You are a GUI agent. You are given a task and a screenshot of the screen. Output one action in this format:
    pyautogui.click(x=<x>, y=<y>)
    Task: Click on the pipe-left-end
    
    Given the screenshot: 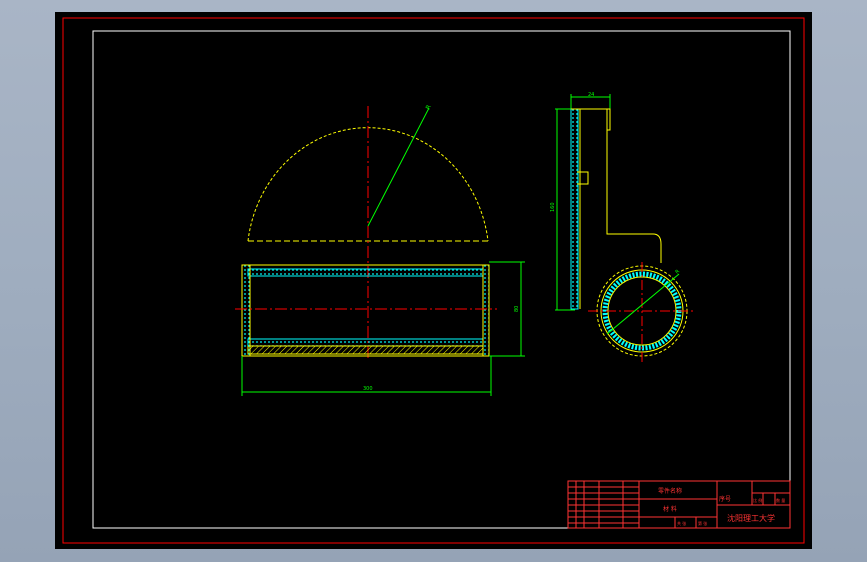 What is the action you would take?
    pyautogui.click(x=246, y=310)
    